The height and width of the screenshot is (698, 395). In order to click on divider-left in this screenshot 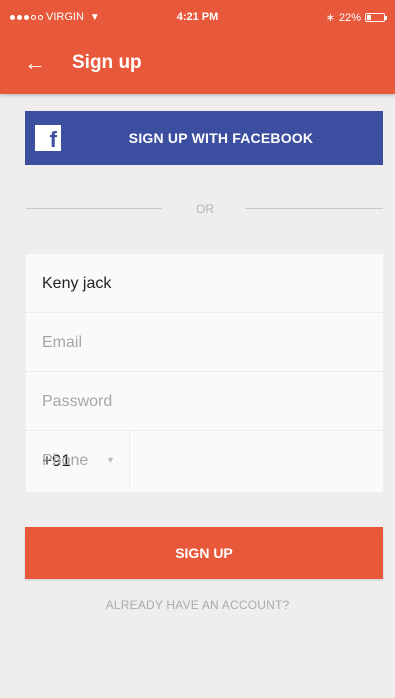, I will do `click(94, 208)`.